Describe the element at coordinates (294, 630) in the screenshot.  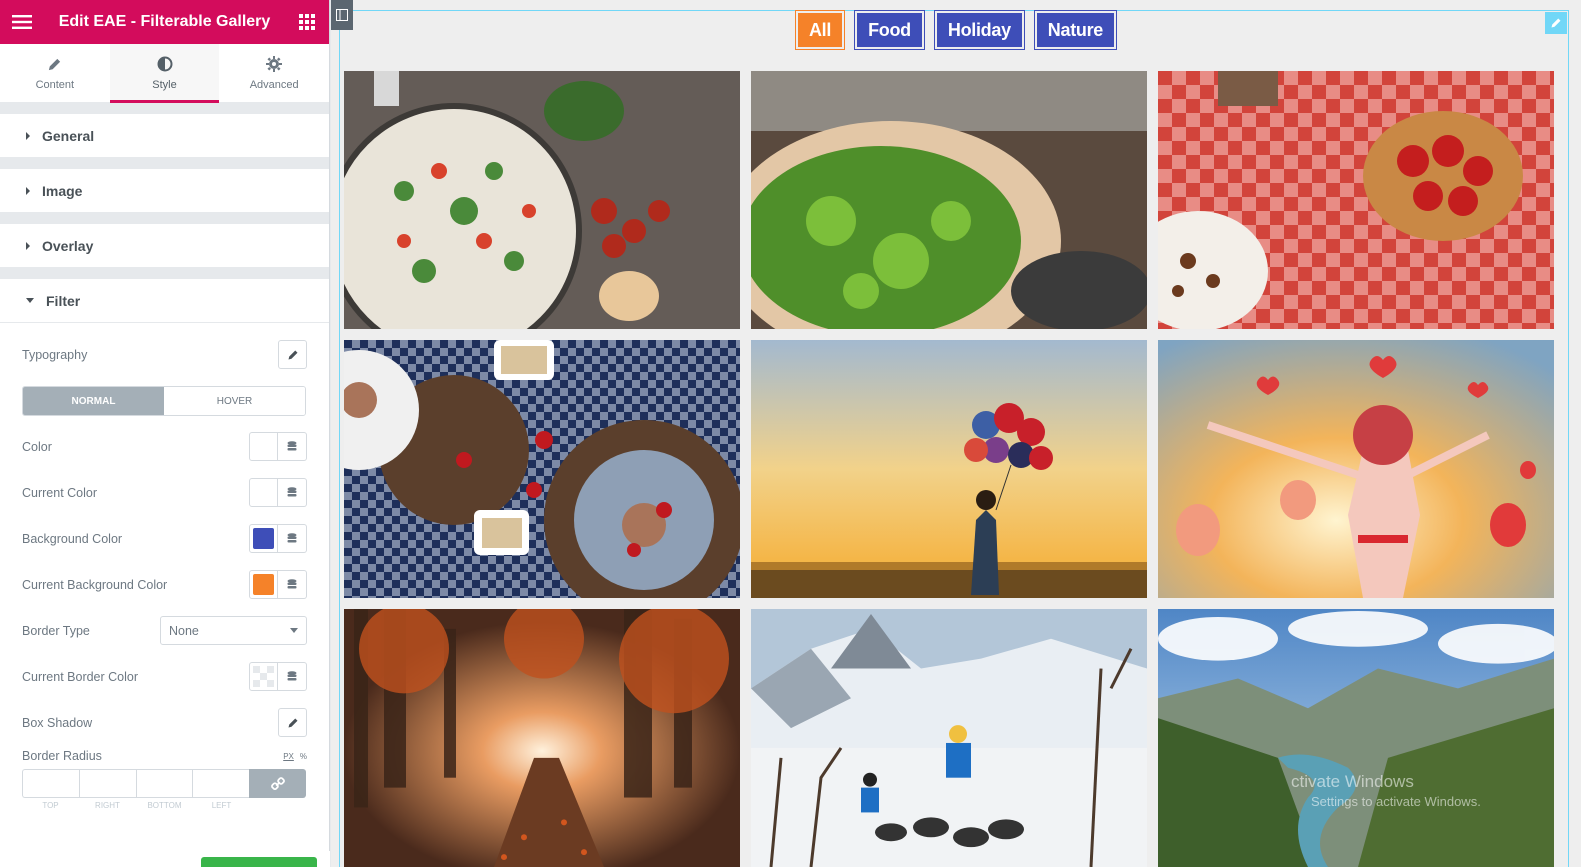
I see `chevron-down-icon` at that location.